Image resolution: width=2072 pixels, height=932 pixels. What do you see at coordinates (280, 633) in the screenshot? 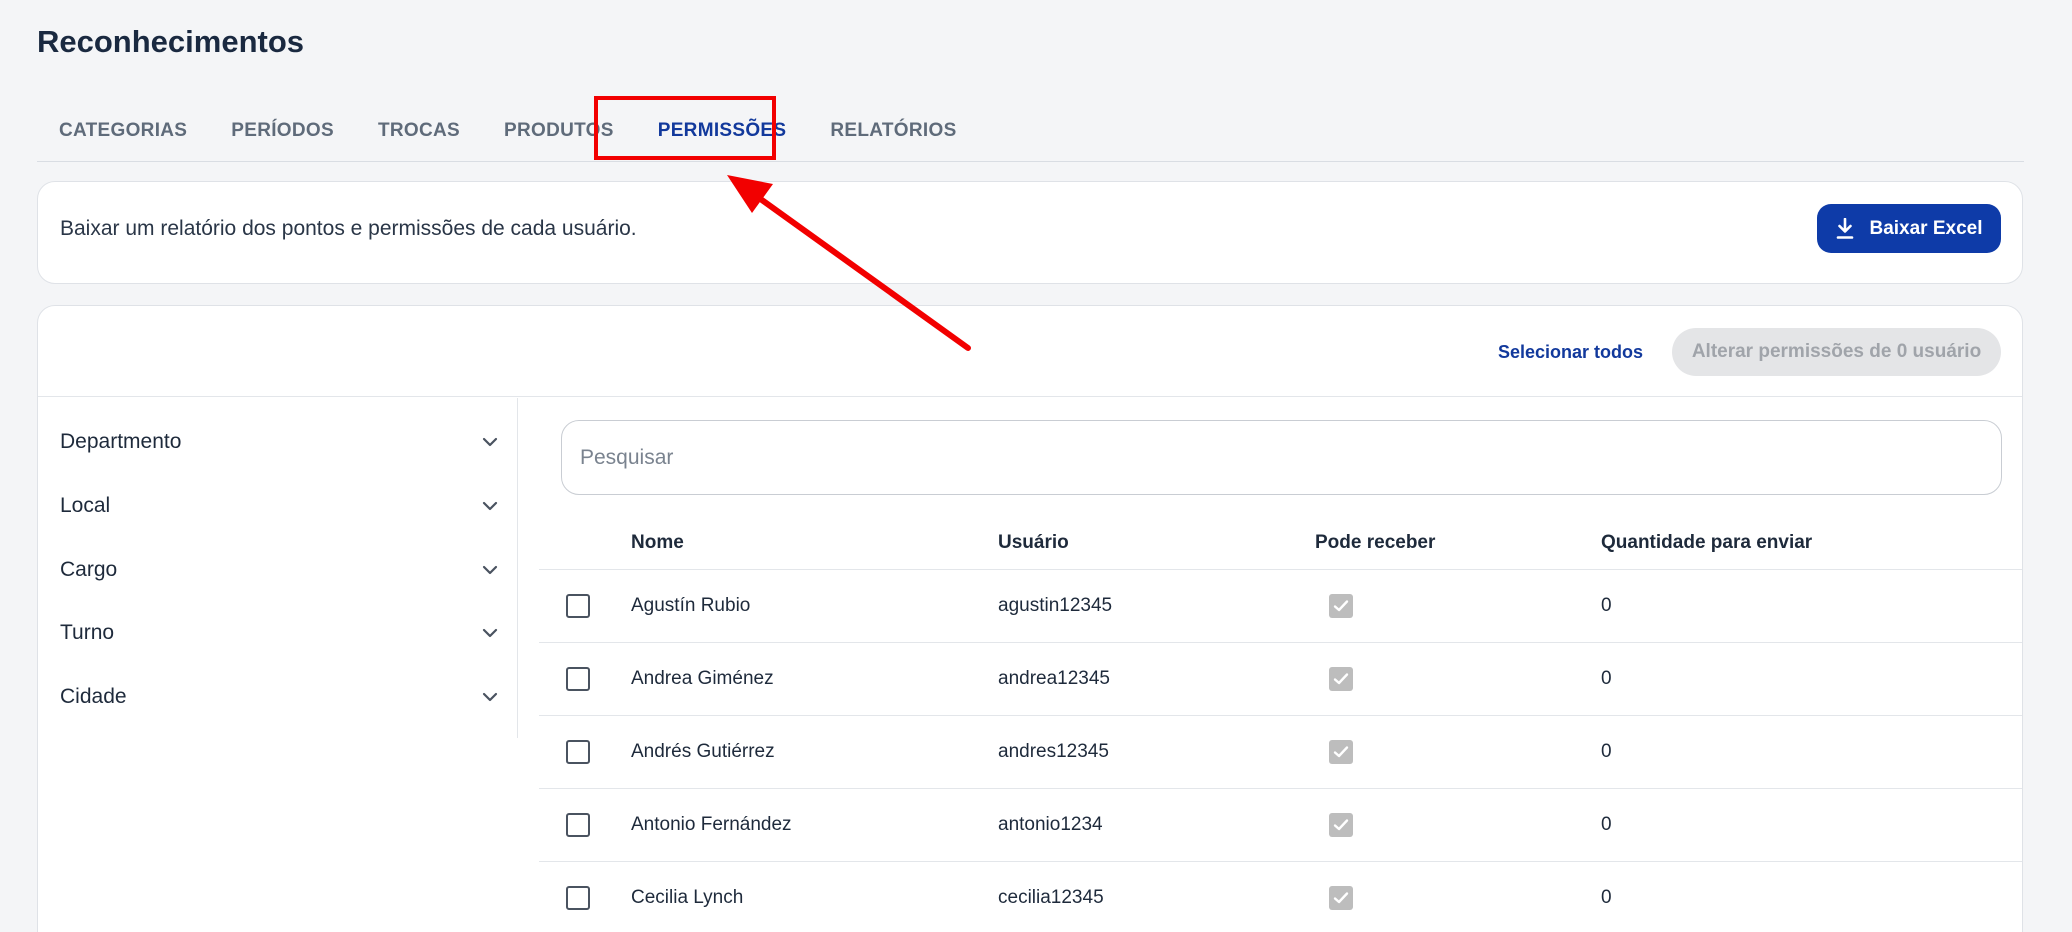
I see `filter-turno: Turno` at bounding box center [280, 633].